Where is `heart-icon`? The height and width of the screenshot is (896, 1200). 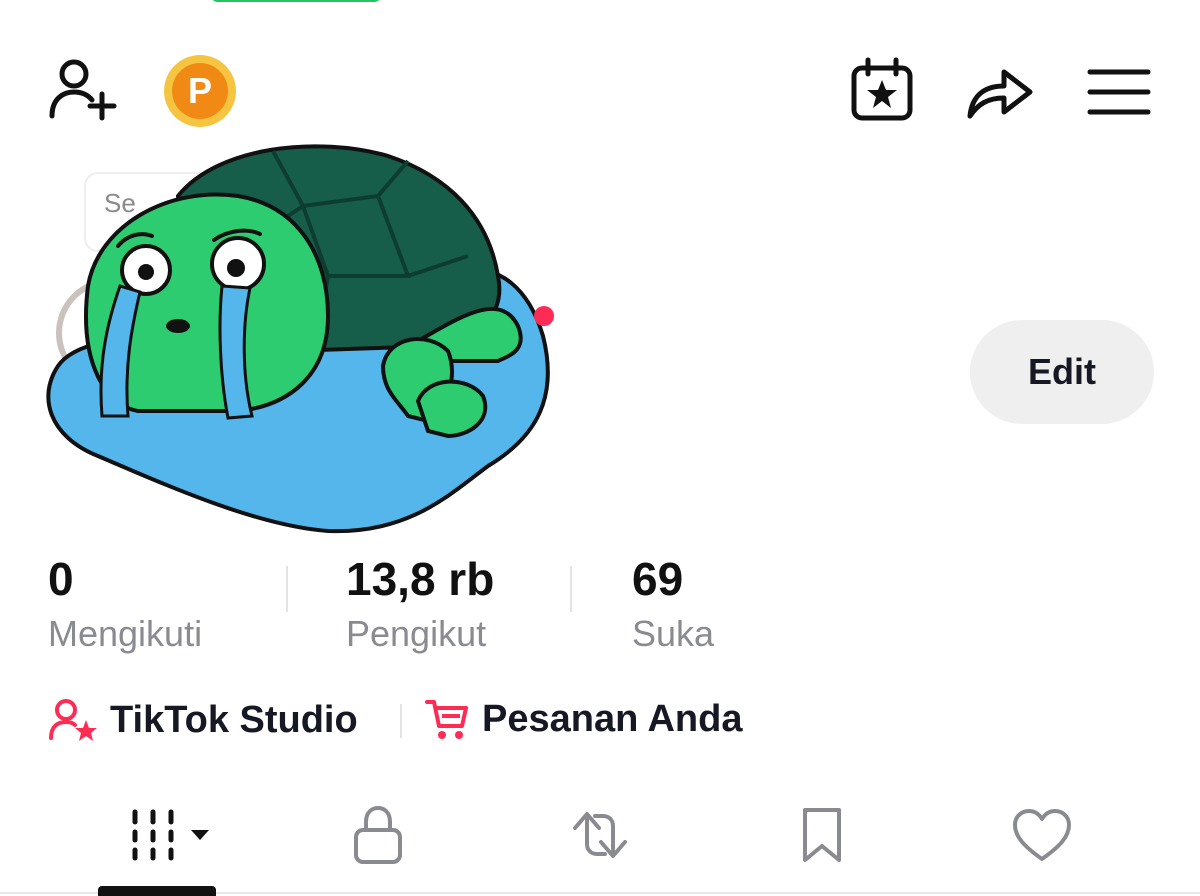 heart-icon is located at coordinates (1042, 835).